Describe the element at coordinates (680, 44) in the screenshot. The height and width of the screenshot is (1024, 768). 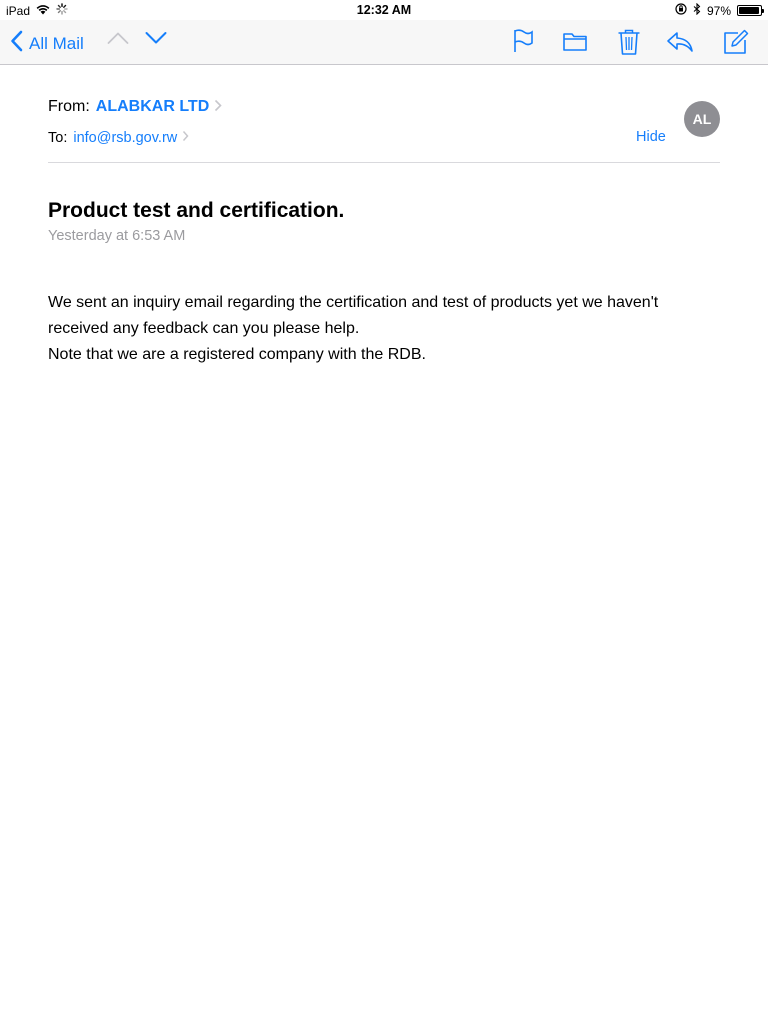
I see `reply-icon` at that location.